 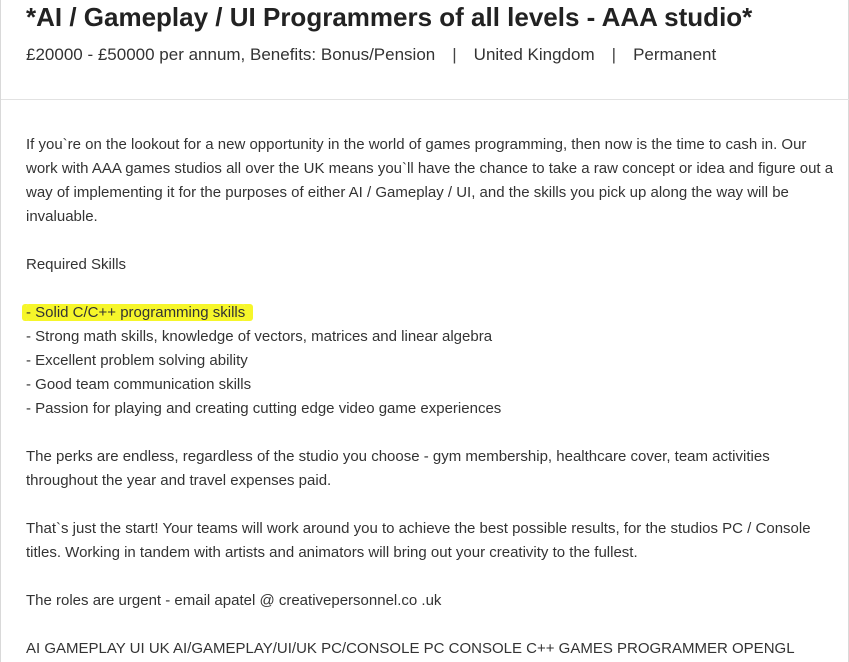 What do you see at coordinates (139, 384) in the screenshot?
I see `skill-item-communication: - Good team communication skills` at bounding box center [139, 384].